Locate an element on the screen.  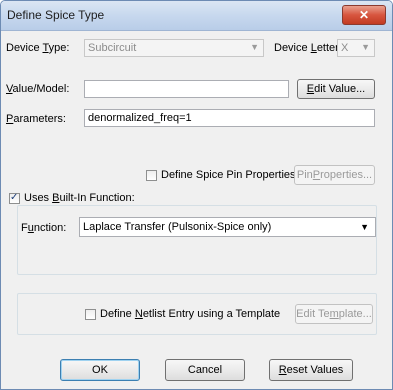
value-model-label: Value/Model: is located at coordinates (37, 89).